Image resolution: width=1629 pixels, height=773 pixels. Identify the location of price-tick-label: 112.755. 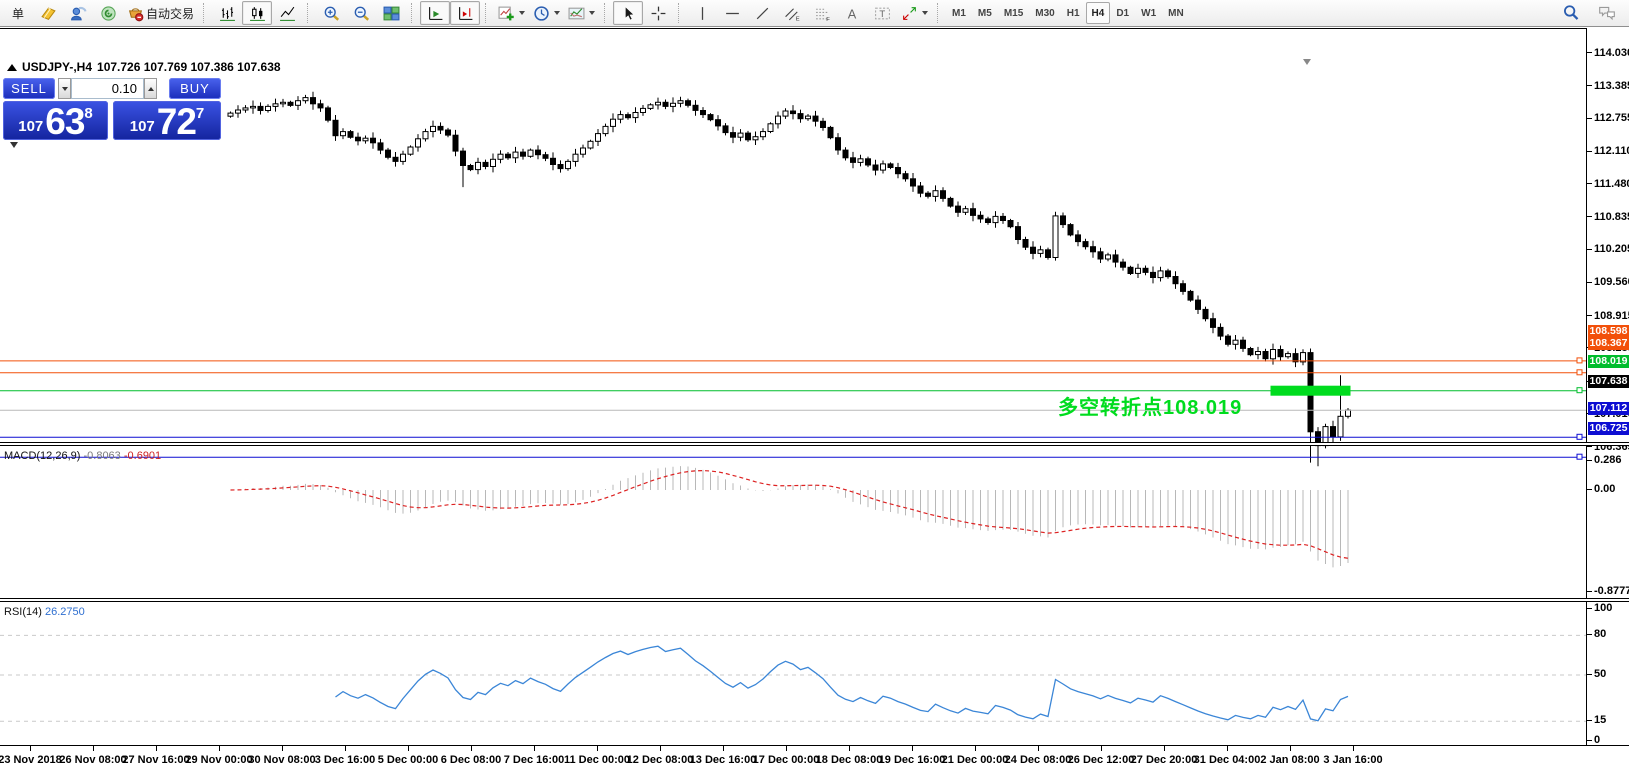
(1611, 118).